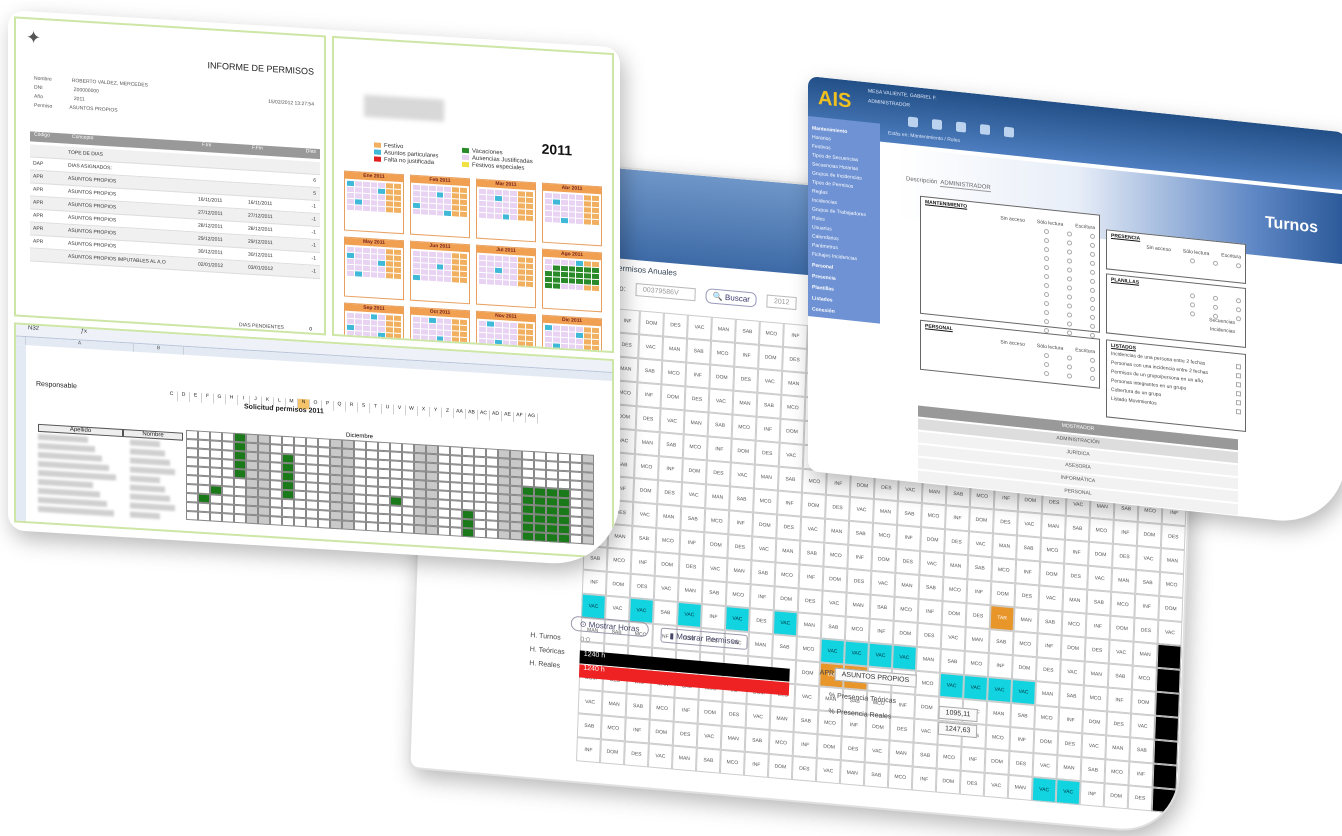 Image resolution: width=1342 pixels, height=836 pixels. What do you see at coordinates (961, 127) in the screenshot?
I see `forward-icon` at bounding box center [961, 127].